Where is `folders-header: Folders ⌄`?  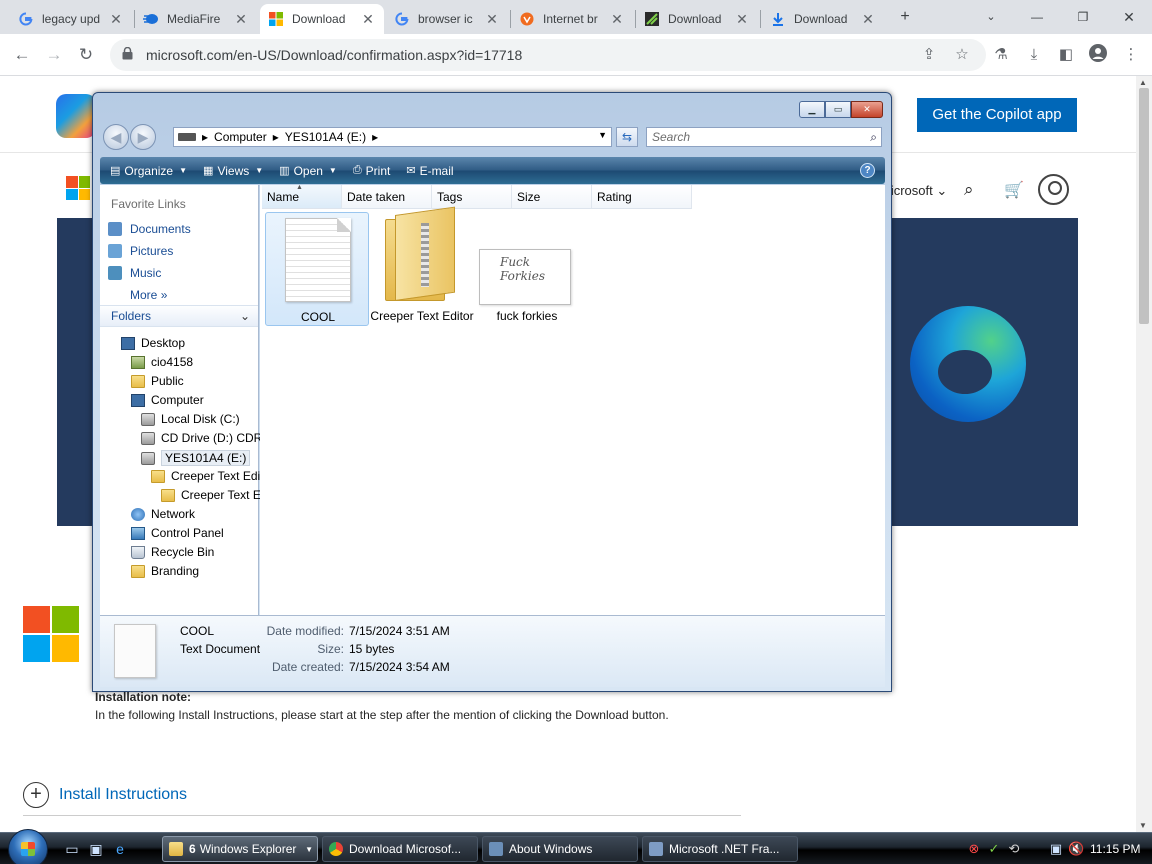 folders-header: Folders ⌄ is located at coordinates (179, 316).